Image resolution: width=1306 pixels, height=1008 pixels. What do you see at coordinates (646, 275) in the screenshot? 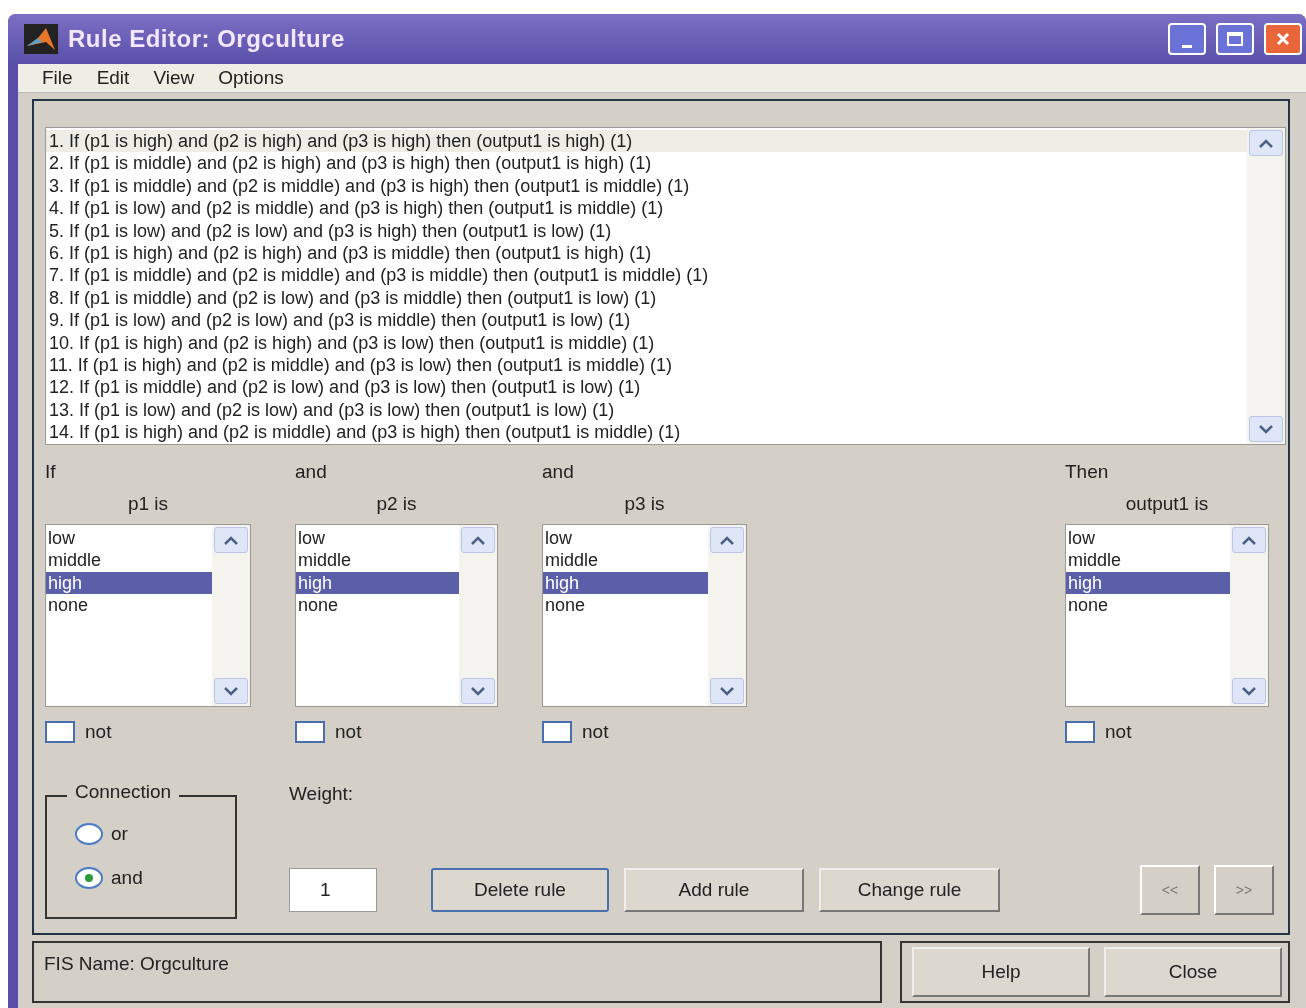
I see `rule-item: 7. If (p1 is middle) and (p2 is middle) and (p3 is middle) then (output1 is middle) (1)` at bounding box center [646, 275].